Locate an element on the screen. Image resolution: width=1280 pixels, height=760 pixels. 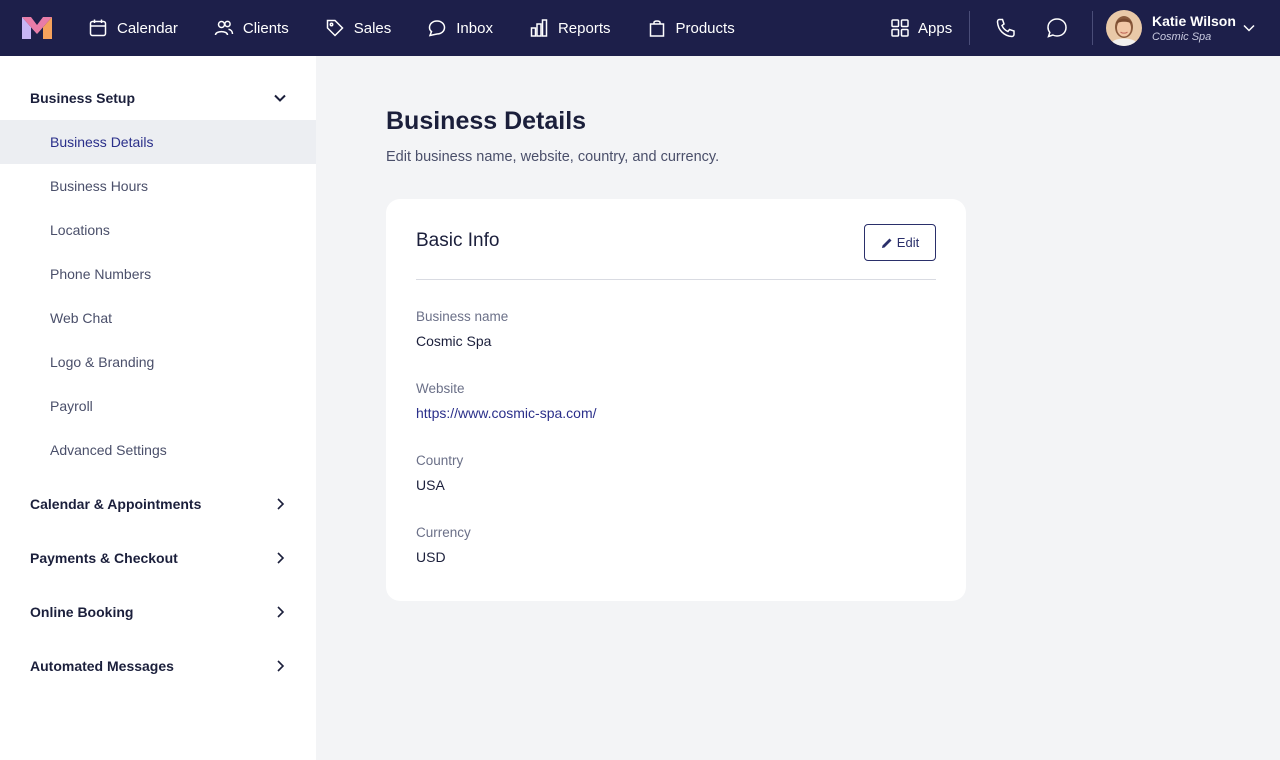
country-value: USA is located at coordinates (430, 485).